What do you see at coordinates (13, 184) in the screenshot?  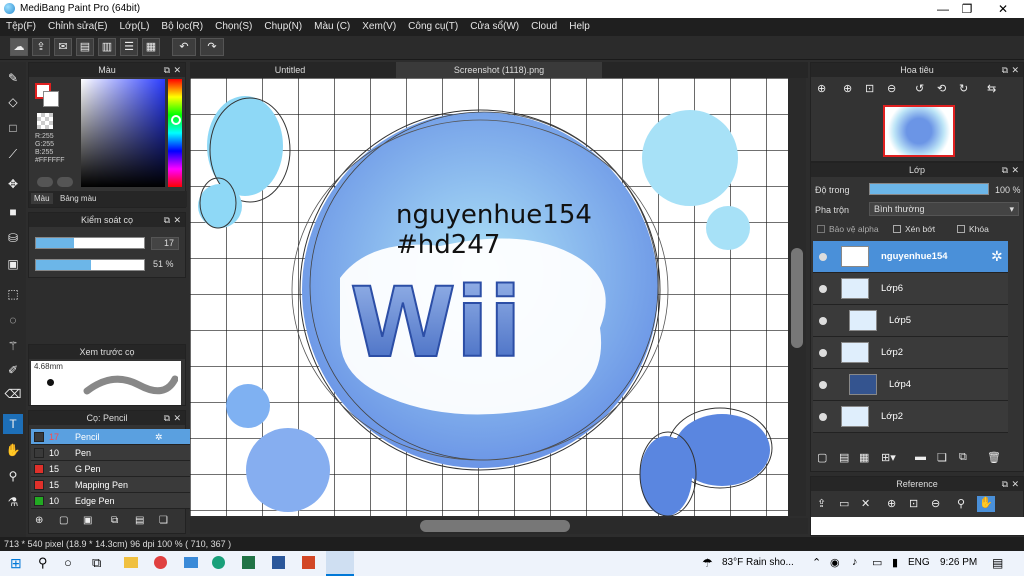 I see `move-tool-icon: ✥` at bounding box center [13, 184].